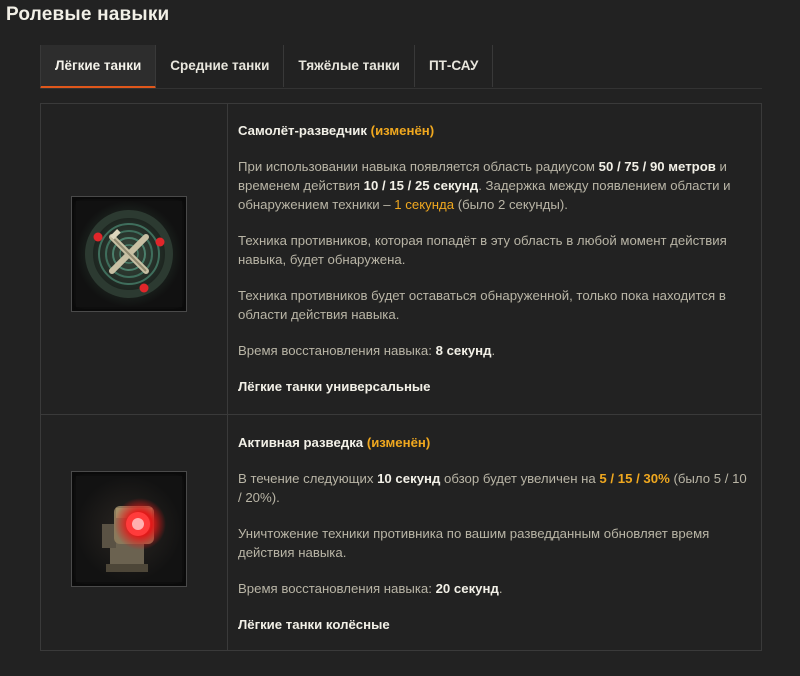 The width and height of the screenshot is (800, 676). I want to click on delay-value: 1 секунда, so click(424, 204).